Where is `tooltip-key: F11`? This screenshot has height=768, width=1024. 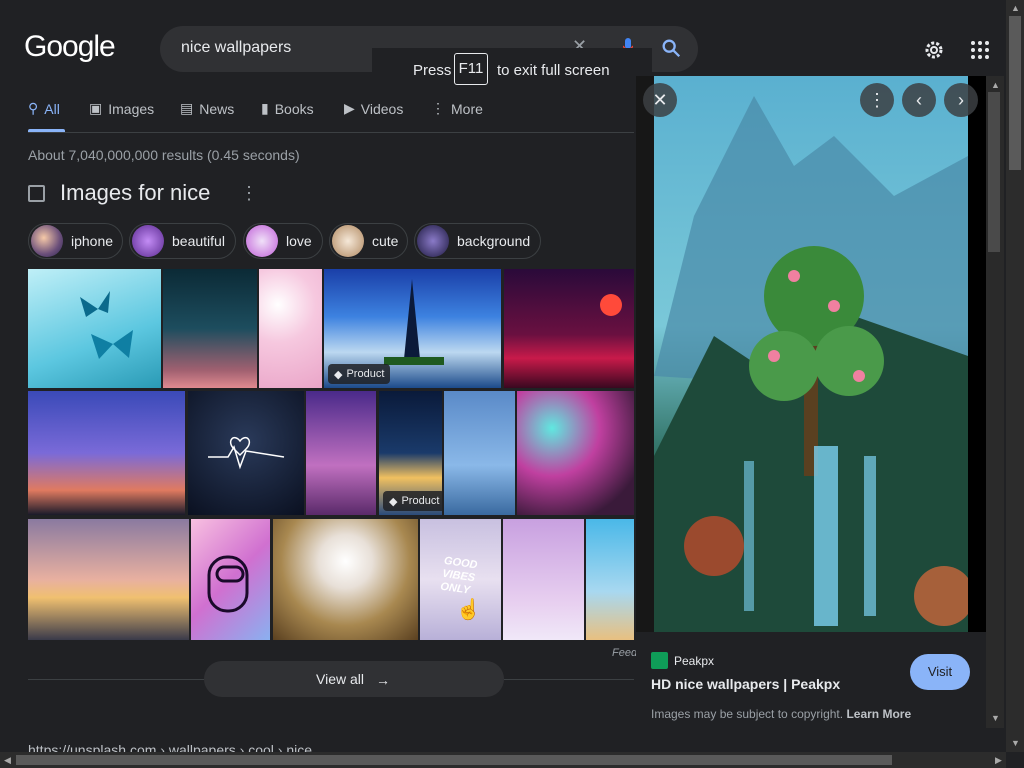 tooltip-key: F11 is located at coordinates (471, 69).